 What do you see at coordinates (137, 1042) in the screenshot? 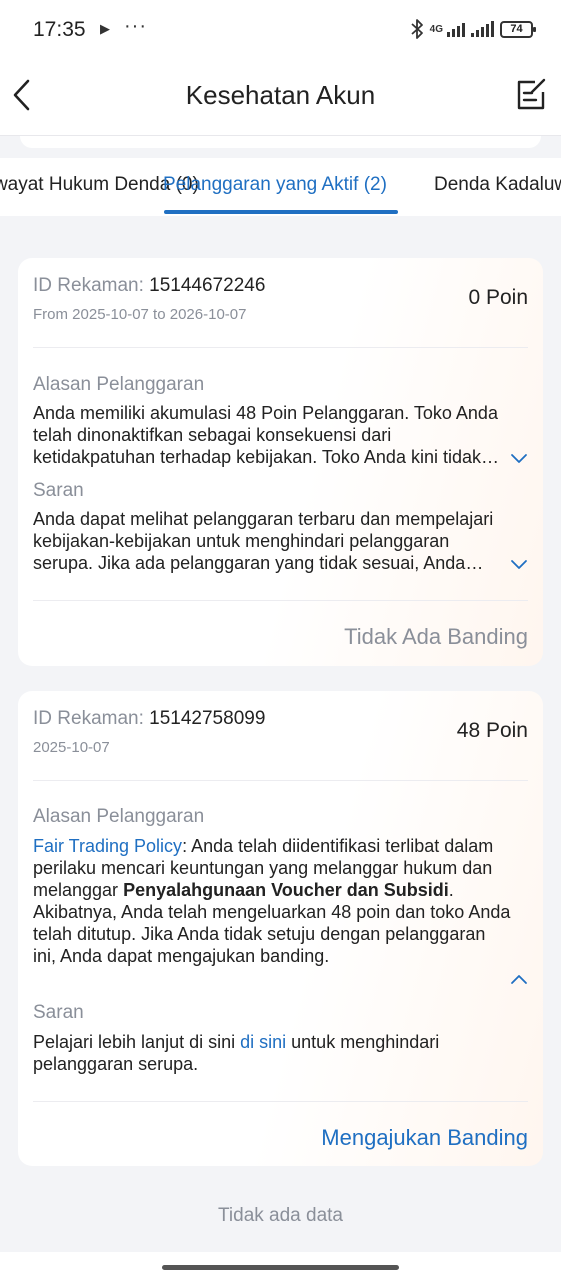
I see `advice-text-part: Pelajari lebih lanjut di sini` at bounding box center [137, 1042].